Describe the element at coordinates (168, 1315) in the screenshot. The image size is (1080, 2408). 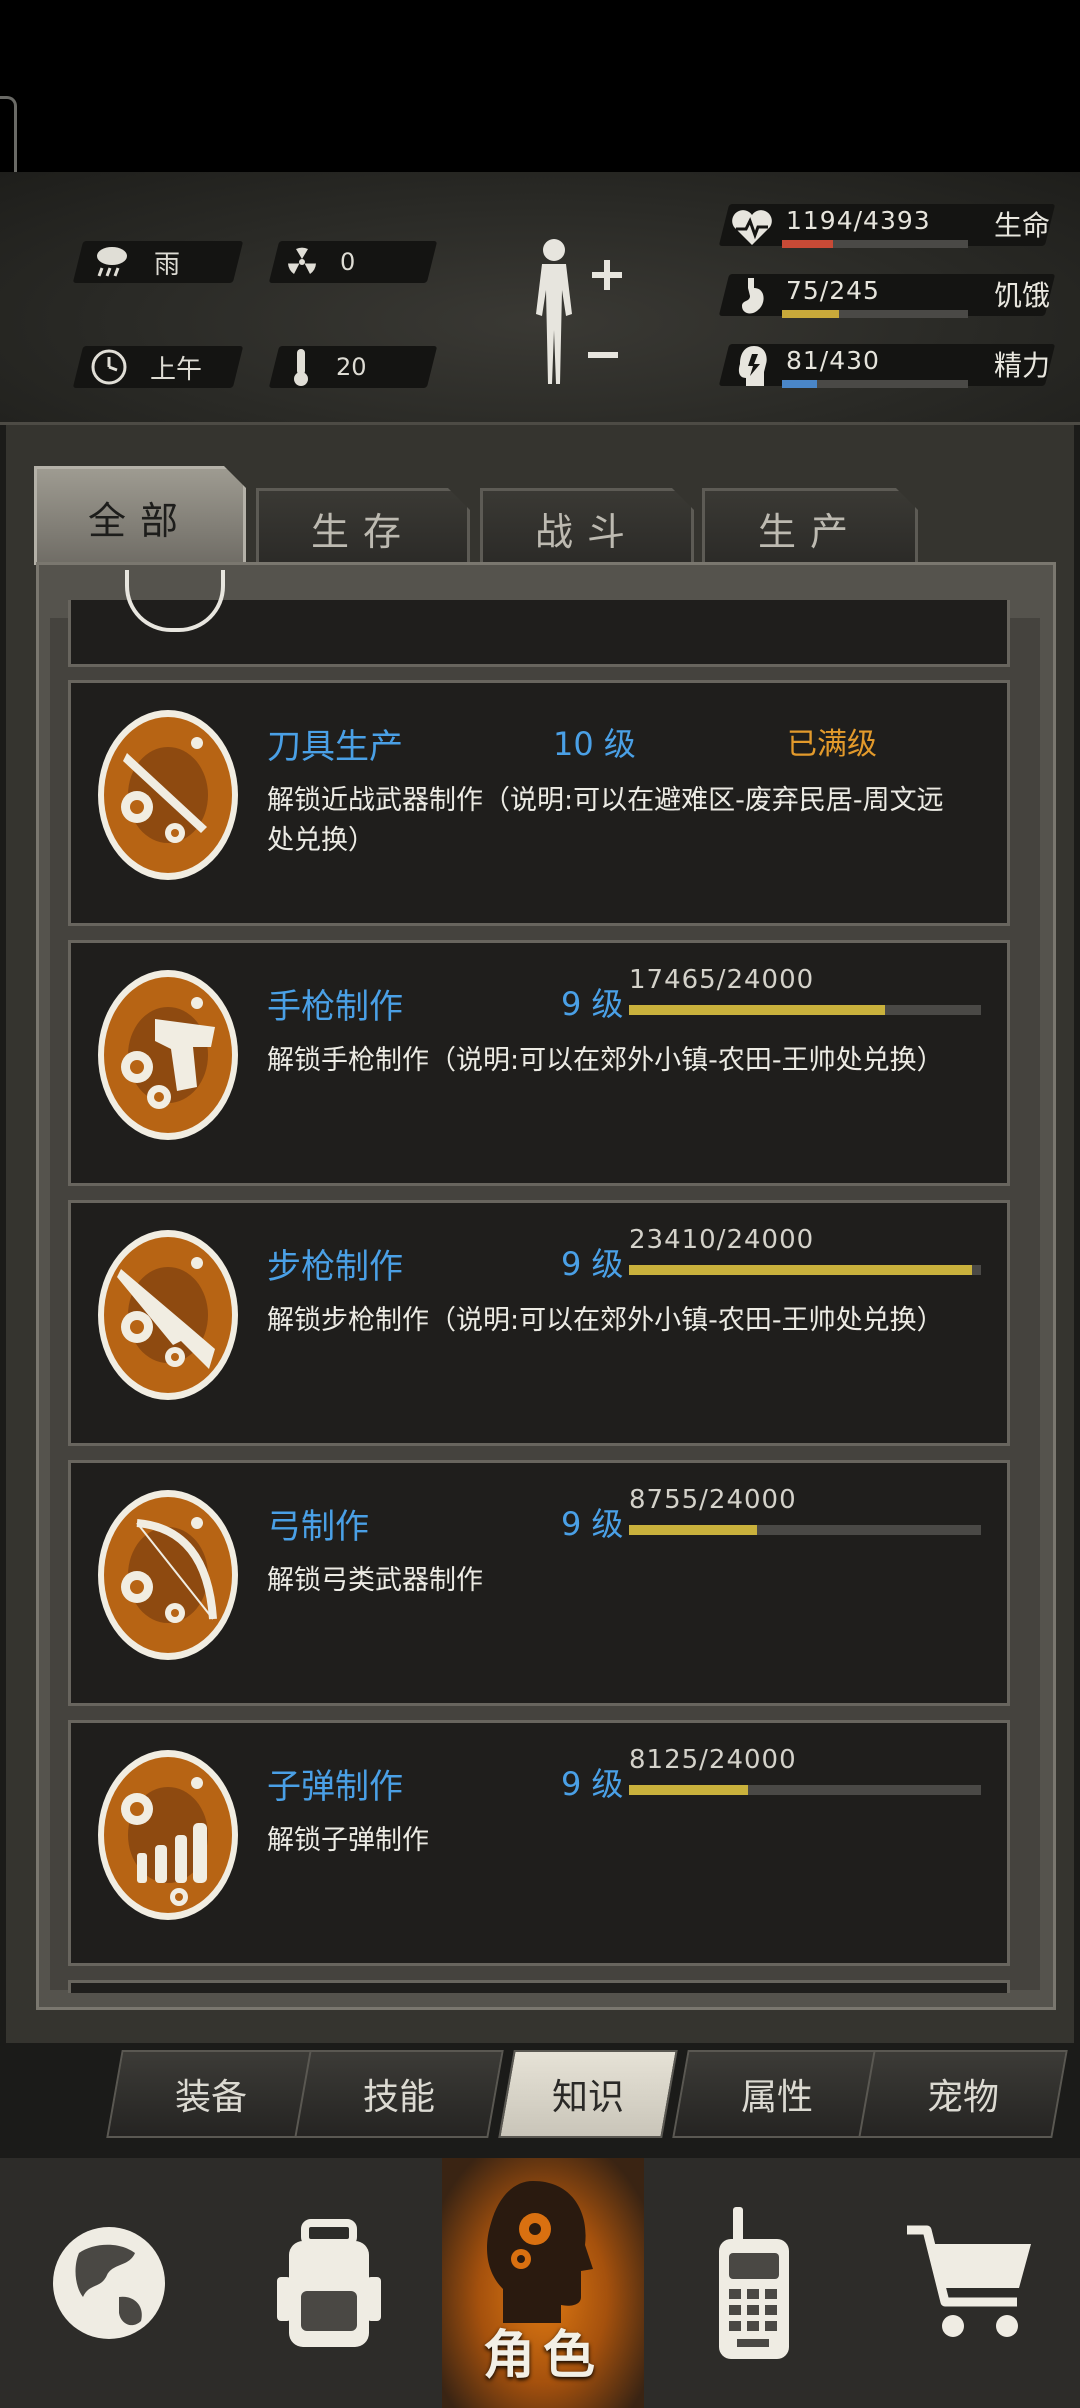
I see `rifle-gear-icon` at that location.